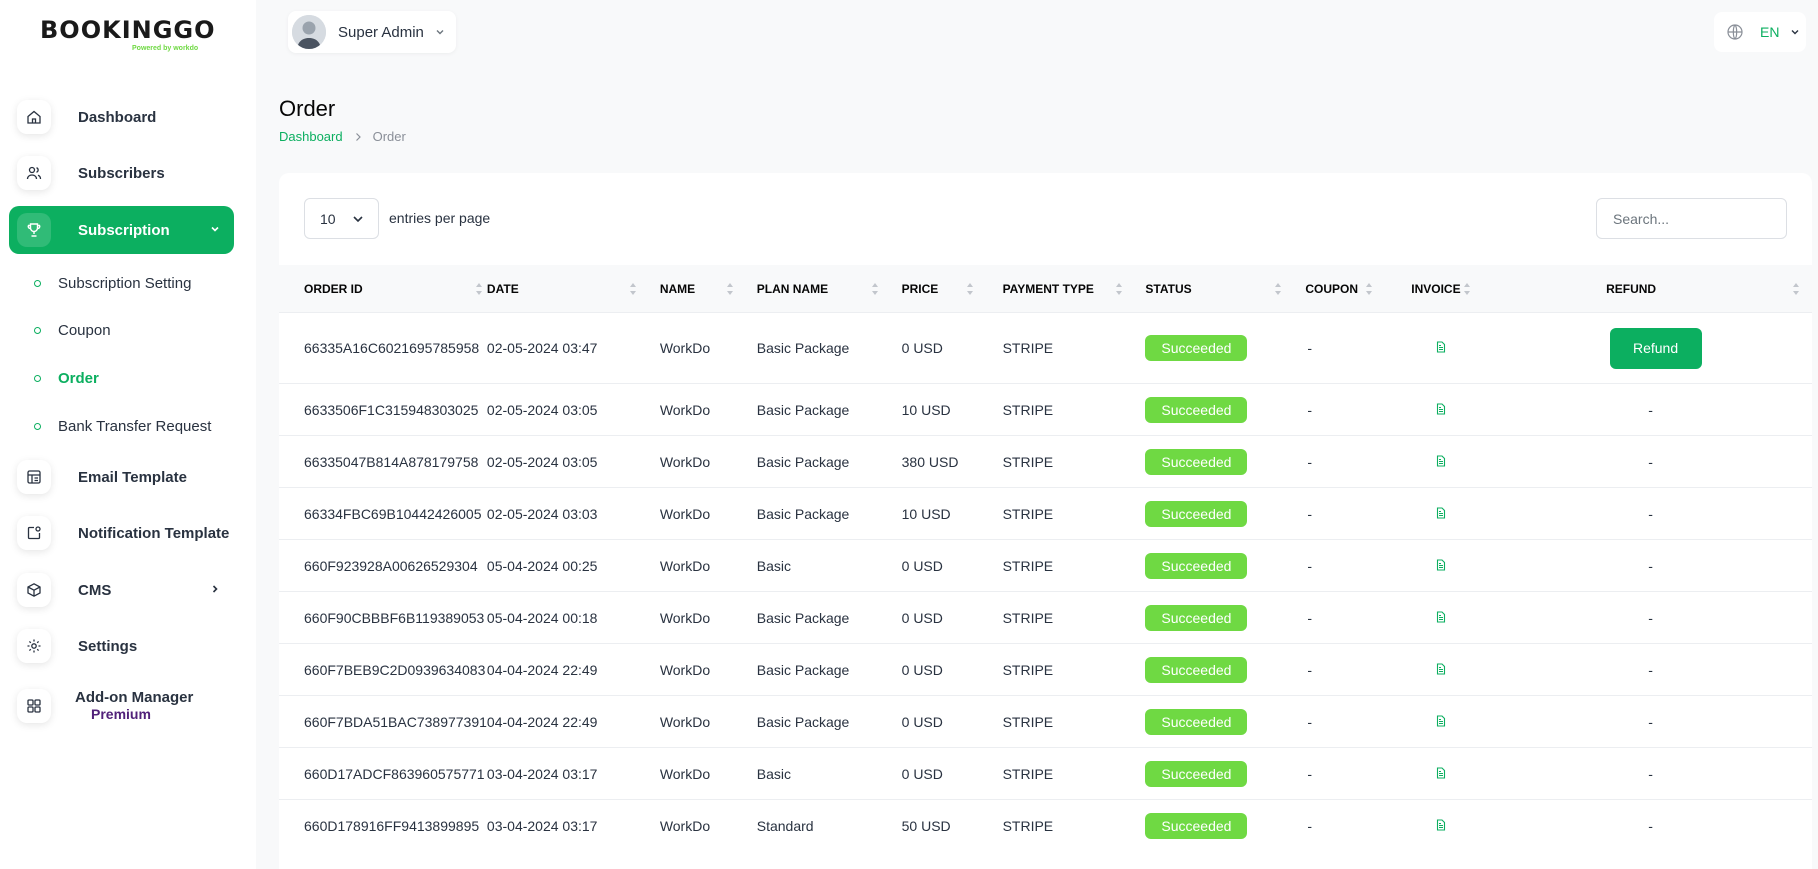  Describe the element at coordinates (829, 409) in the screenshot. I see `plan-name-cell: Basic Package` at that location.